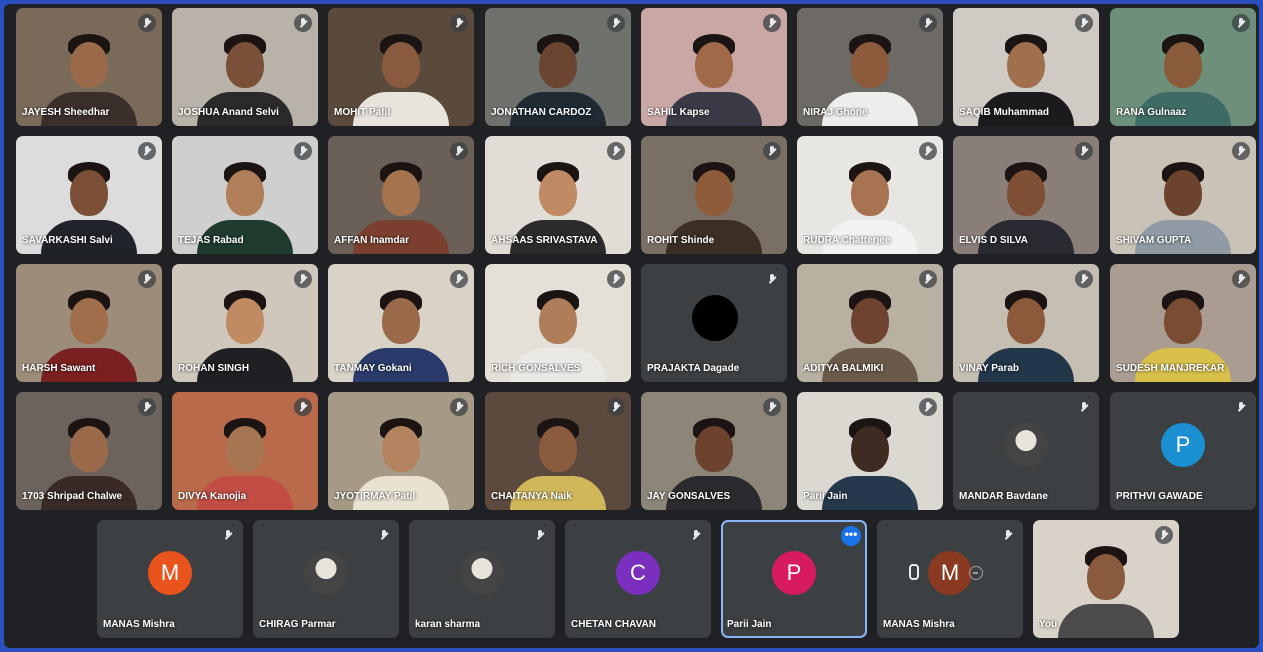 The image size is (1263, 652). I want to click on participant-tile: JAYESH Sheedhar, so click(89, 67).